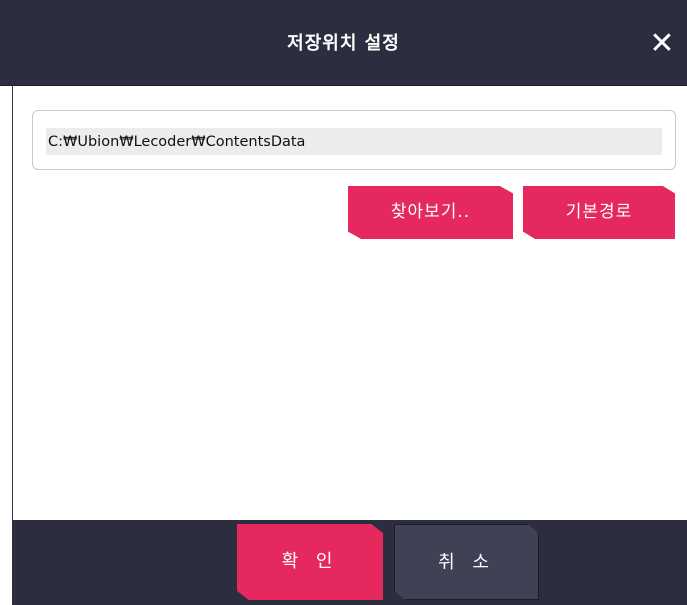 The height and width of the screenshot is (605, 687). What do you see at coordinates (599, 212) in the screenshot?
I see `default-path-button: 기본경로` at bounding box center [599, 212].